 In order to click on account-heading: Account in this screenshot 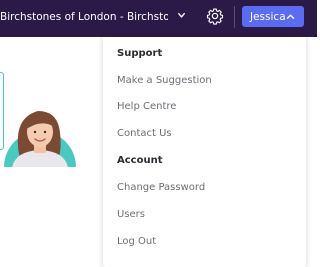, I will do `click(140, 160)`.